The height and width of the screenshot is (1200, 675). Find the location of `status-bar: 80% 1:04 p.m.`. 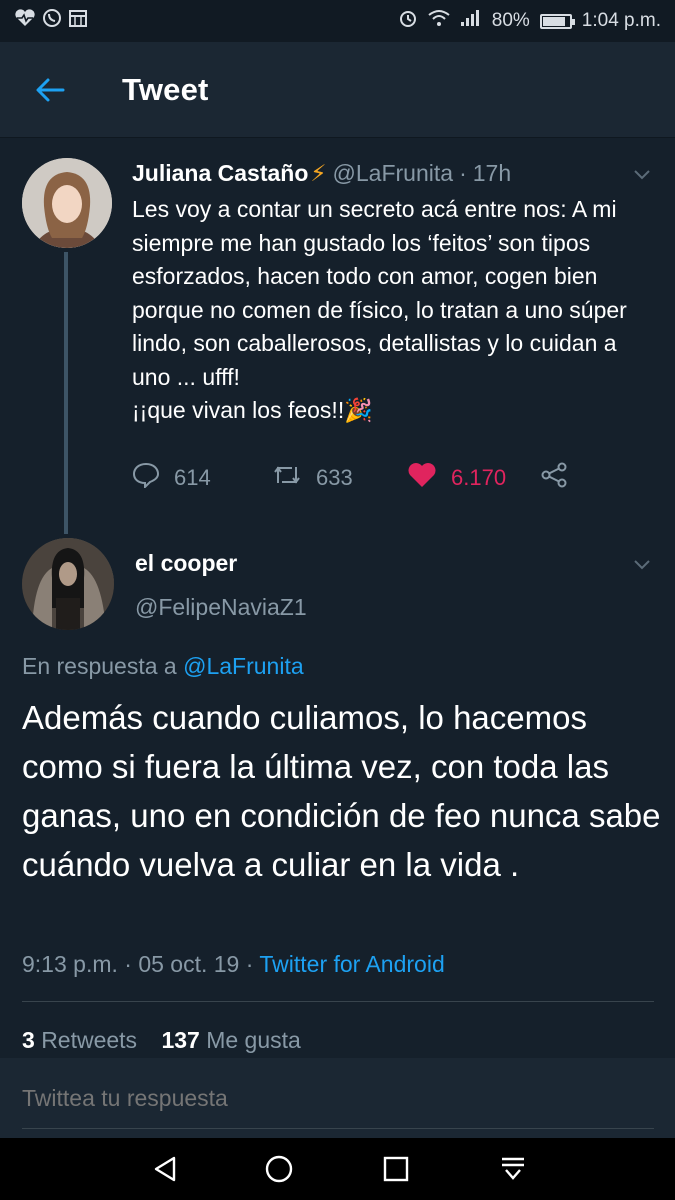

status-bar: 80% 1:04 p.m. is located at coordinates (337, 21).